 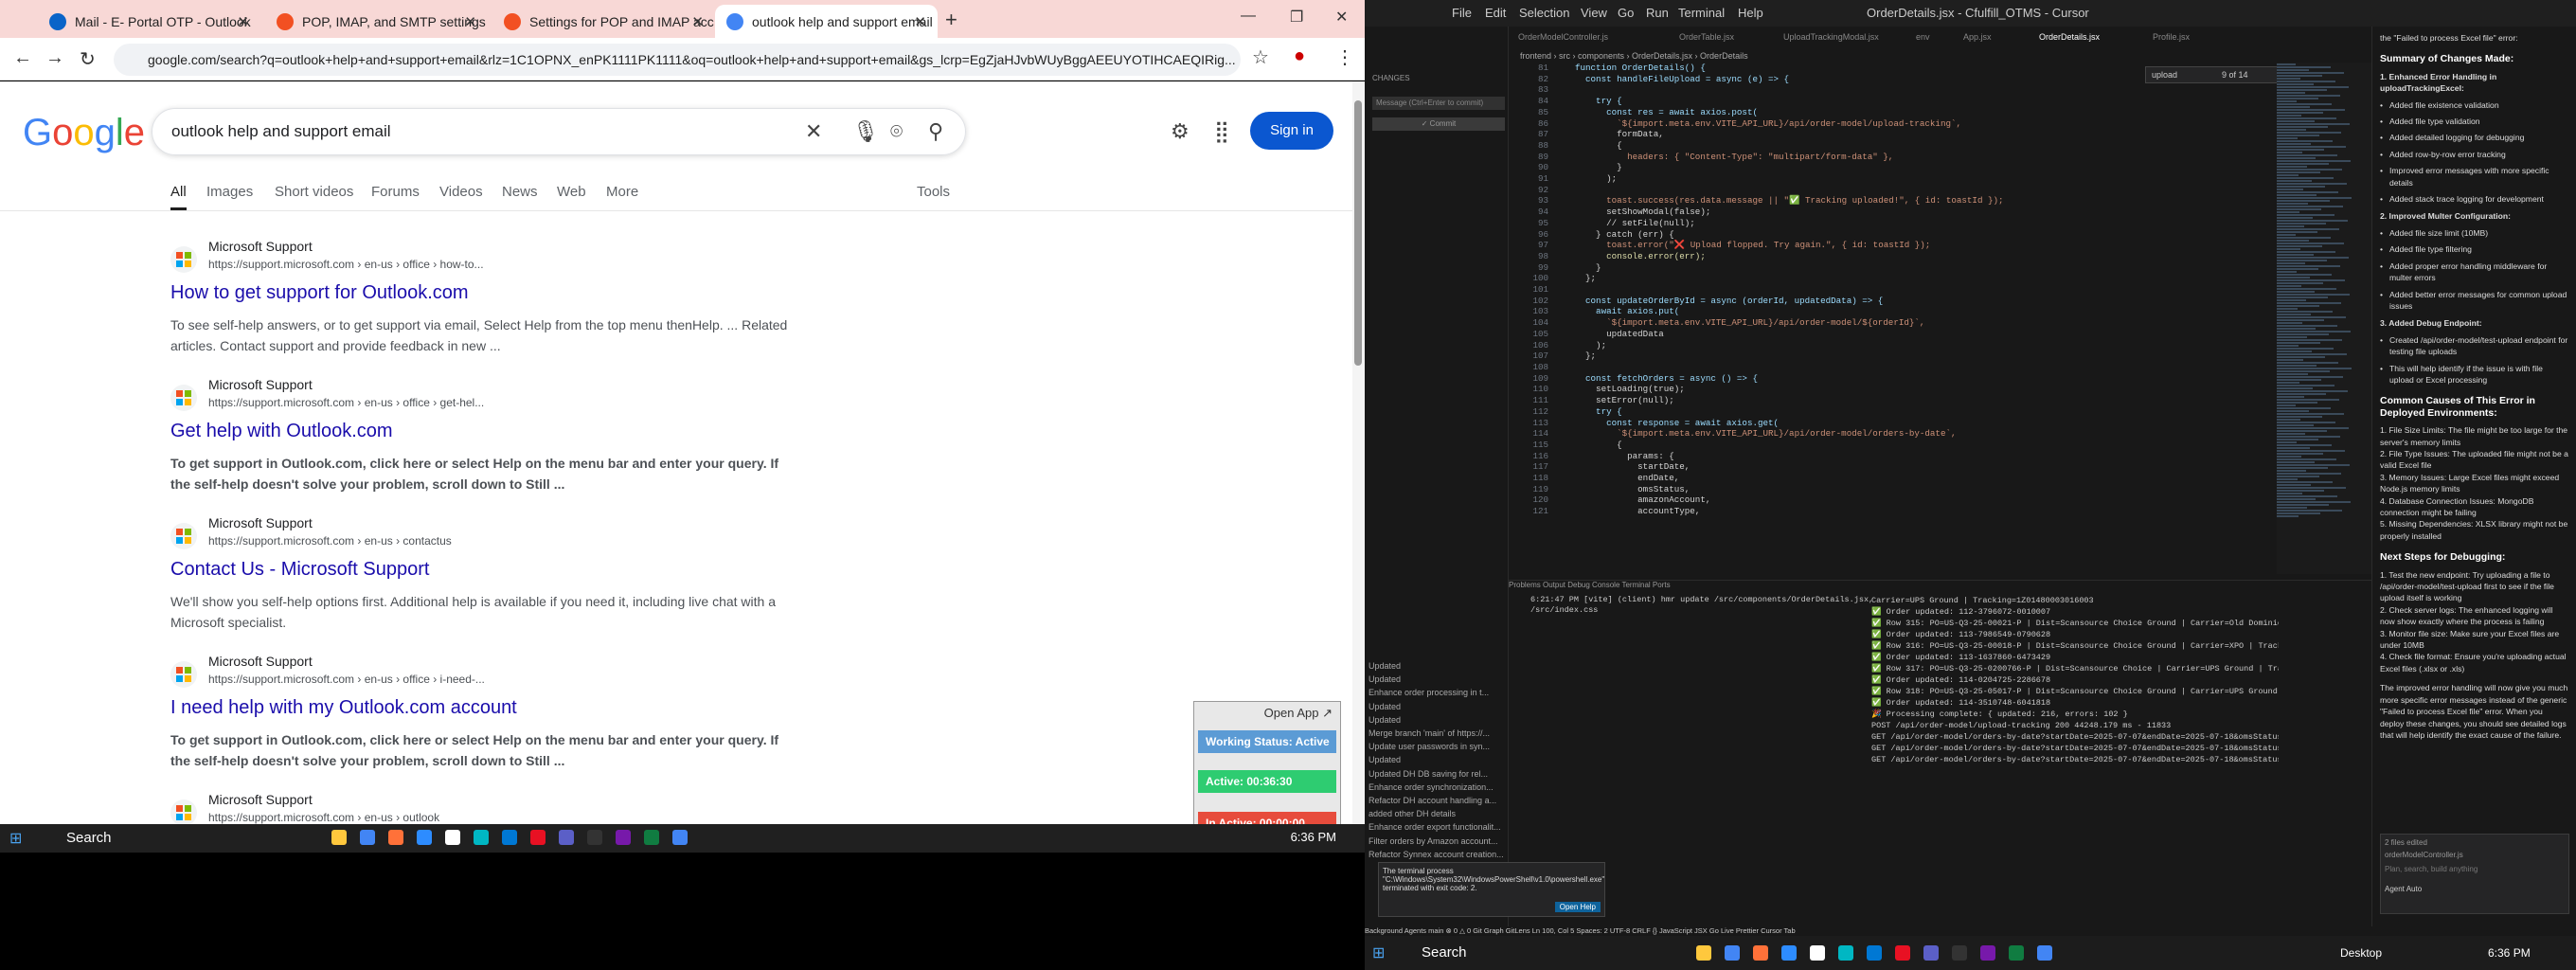 I want to click on menu-file: File, so click(x=1462, y=13).